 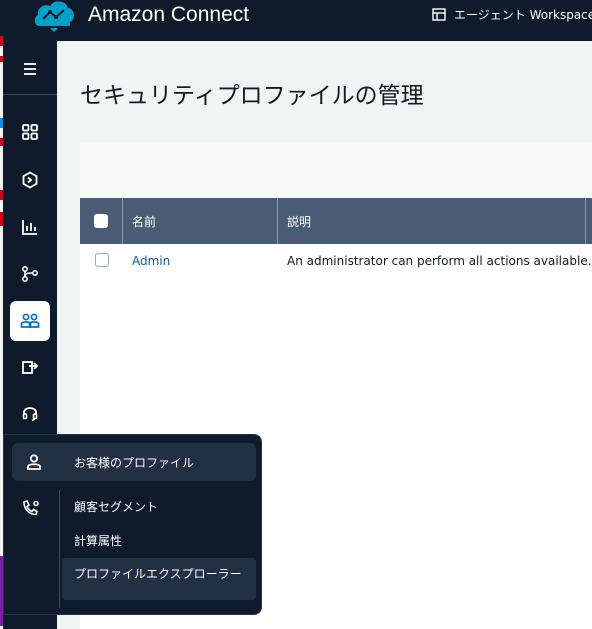 I want to click on sidebar-item-flows, so click(x=30, y=274).